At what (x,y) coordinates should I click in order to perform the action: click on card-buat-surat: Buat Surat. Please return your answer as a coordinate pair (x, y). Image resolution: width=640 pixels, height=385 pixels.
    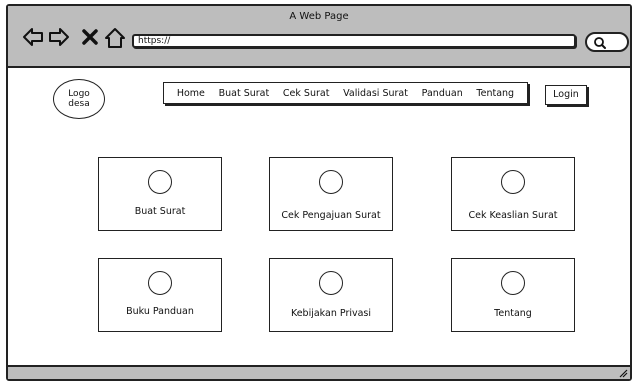
    Looking at the image, I should click on (160, 194).